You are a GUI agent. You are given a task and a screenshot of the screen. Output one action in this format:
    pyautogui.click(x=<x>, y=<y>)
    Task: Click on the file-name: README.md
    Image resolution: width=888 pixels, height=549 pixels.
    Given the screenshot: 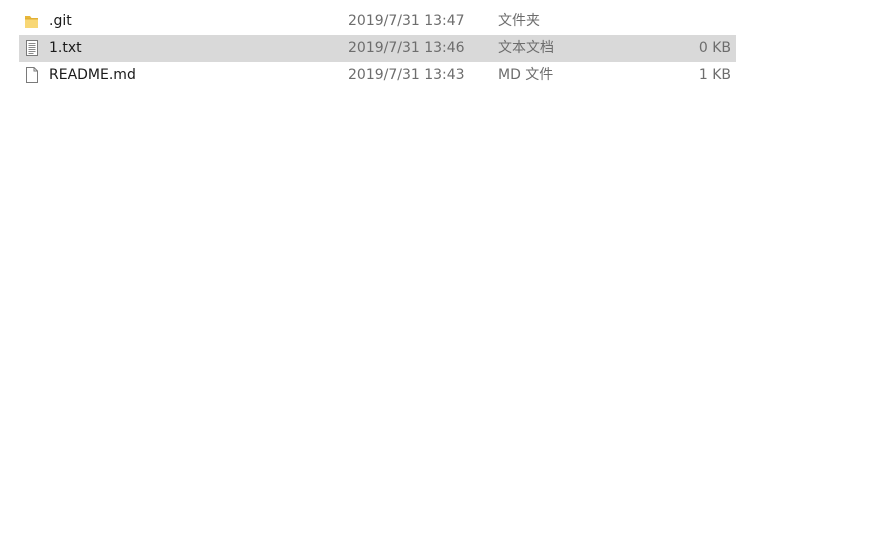 What is the action you would take?
    pyautogui.click(x=92, y=75)
    